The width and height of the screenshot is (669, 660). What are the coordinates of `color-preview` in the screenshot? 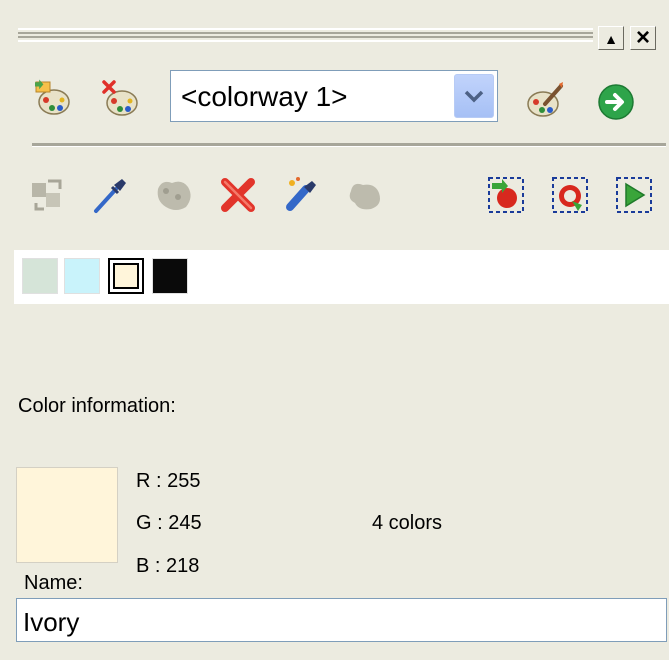 It's located at (67, 515).